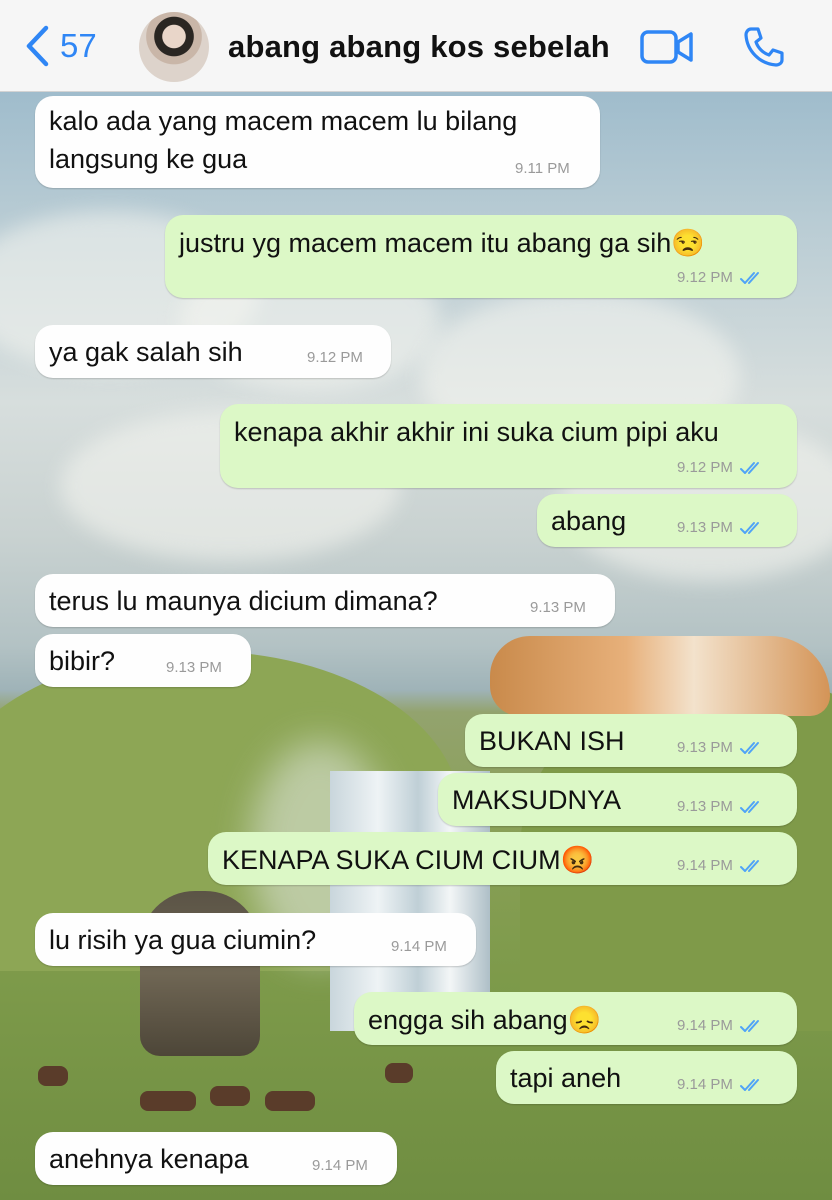  I want to click on back-button: 57, so click(60, 46).